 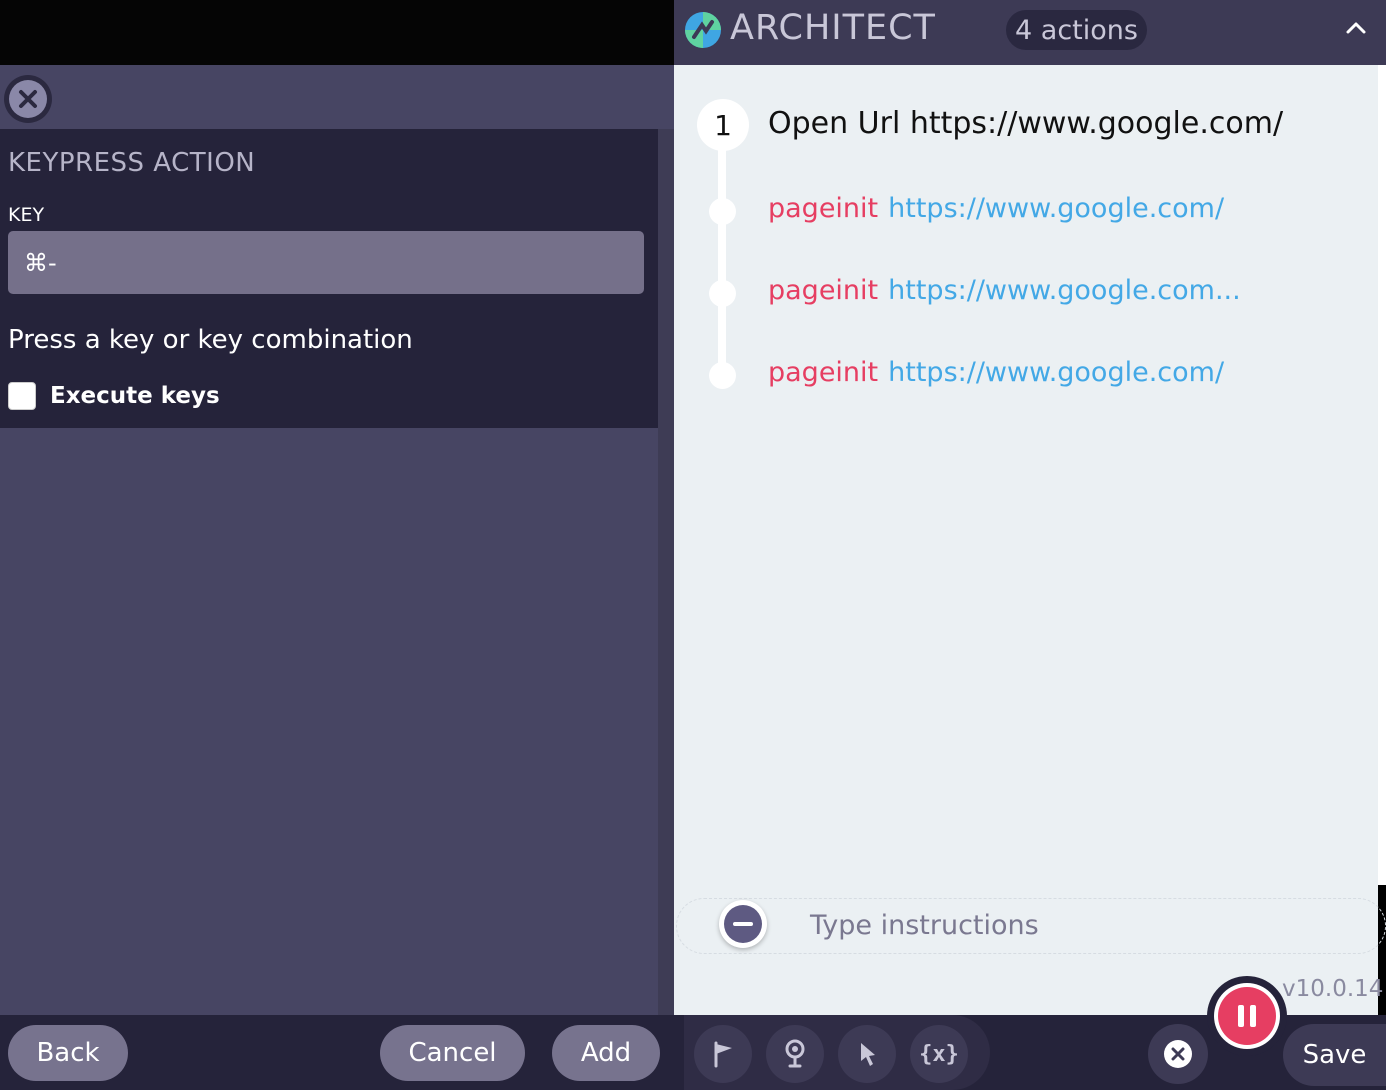 What do you see at coordinates (210, 340) in the screenshot?
I see `key-hint: Press a key or key combination` at bounding box center [210, 340].